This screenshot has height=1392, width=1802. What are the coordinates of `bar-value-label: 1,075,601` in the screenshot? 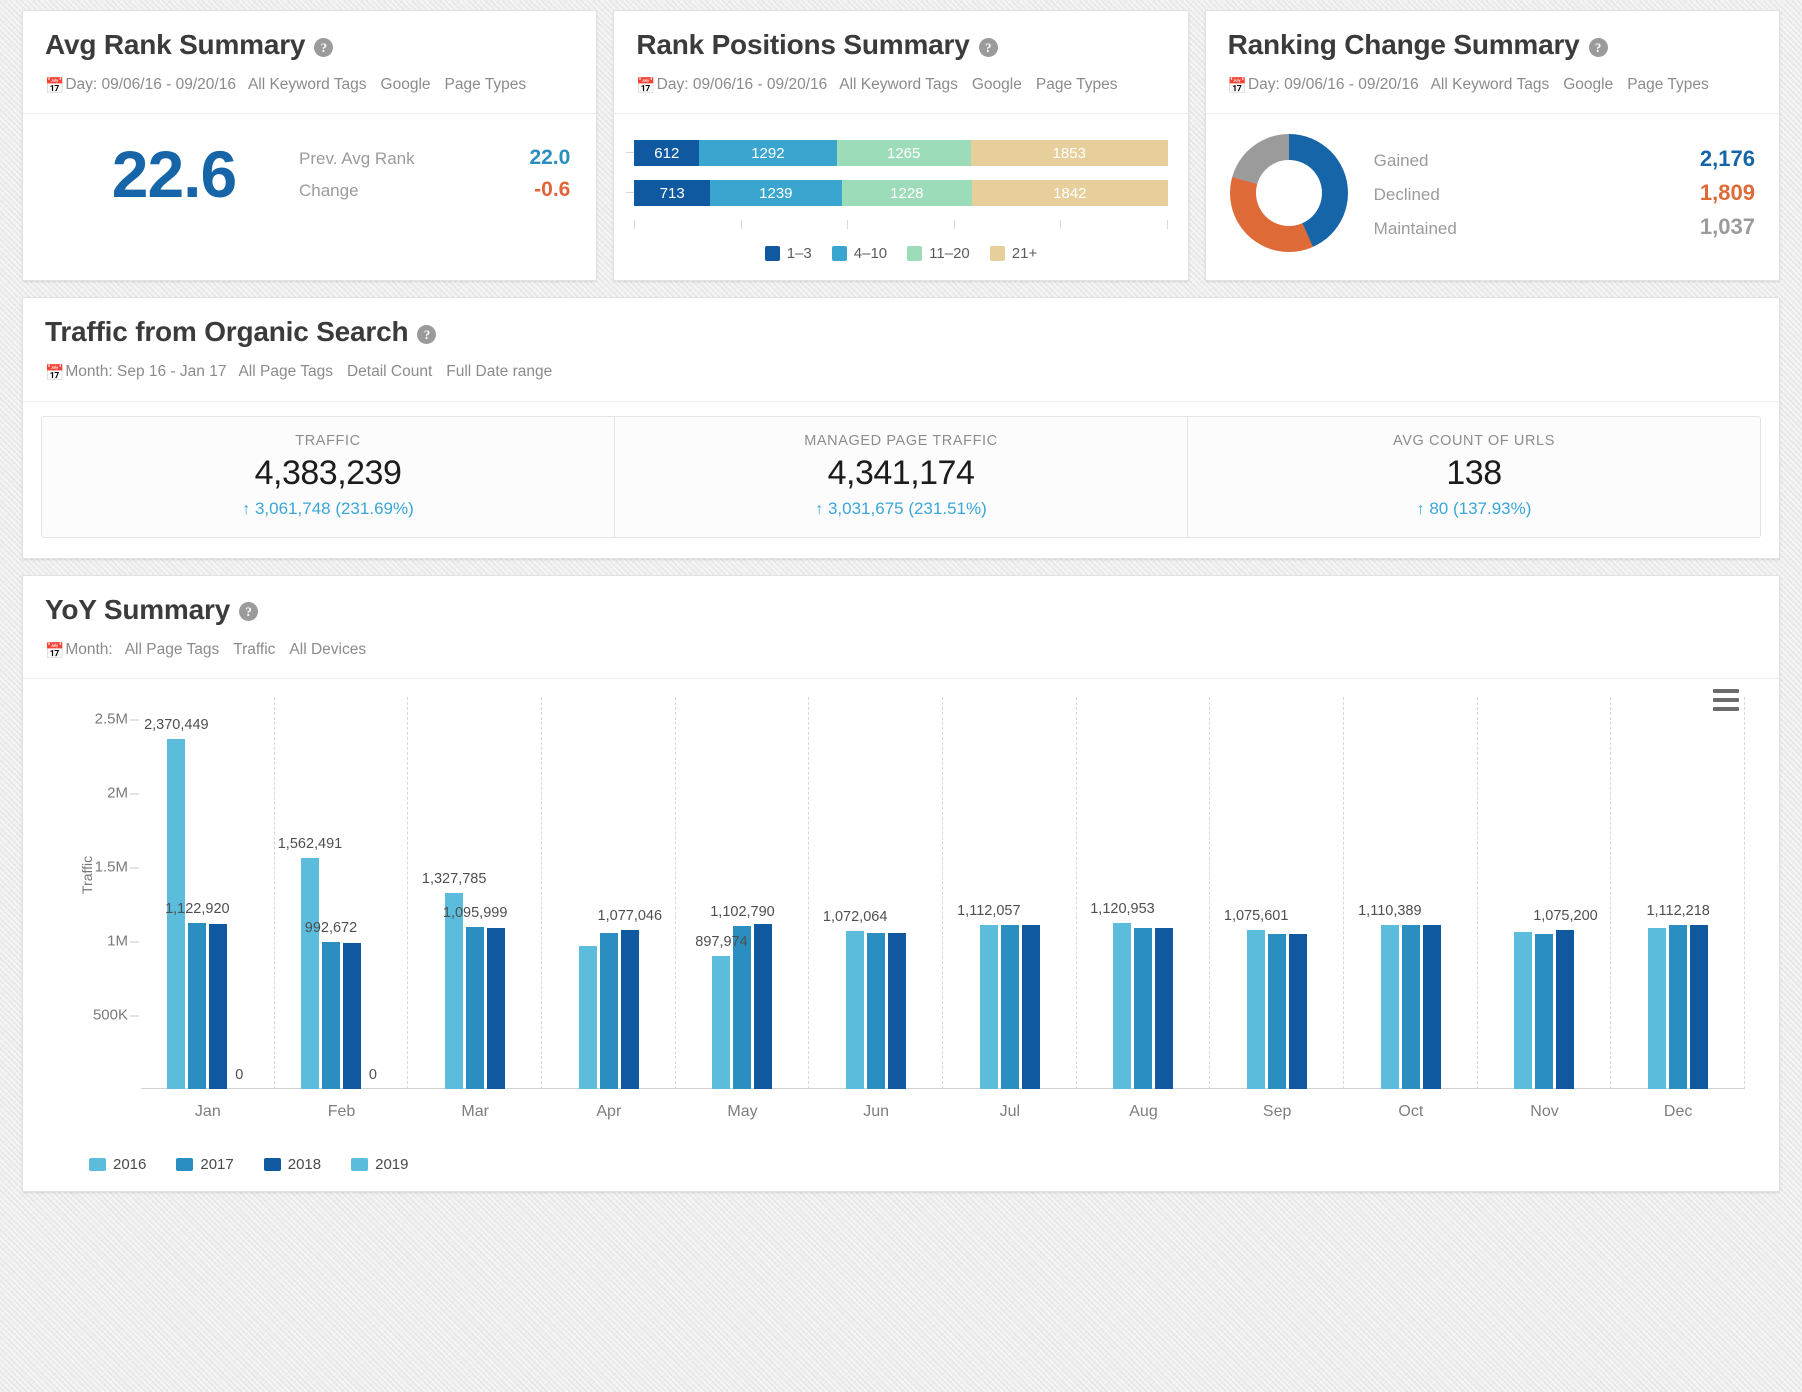 It's located at (1256, 916).